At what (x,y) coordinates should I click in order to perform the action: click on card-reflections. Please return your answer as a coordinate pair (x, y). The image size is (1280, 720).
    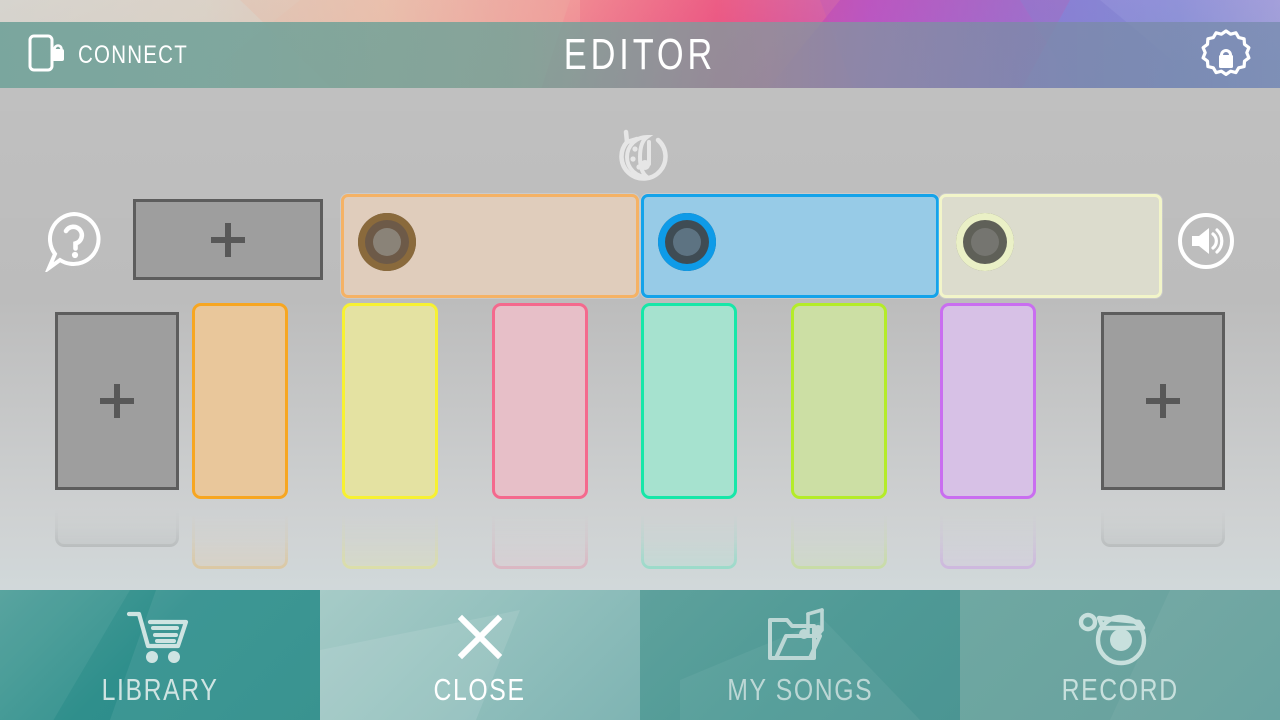
    Looking at the image, I should click on (640, 544).